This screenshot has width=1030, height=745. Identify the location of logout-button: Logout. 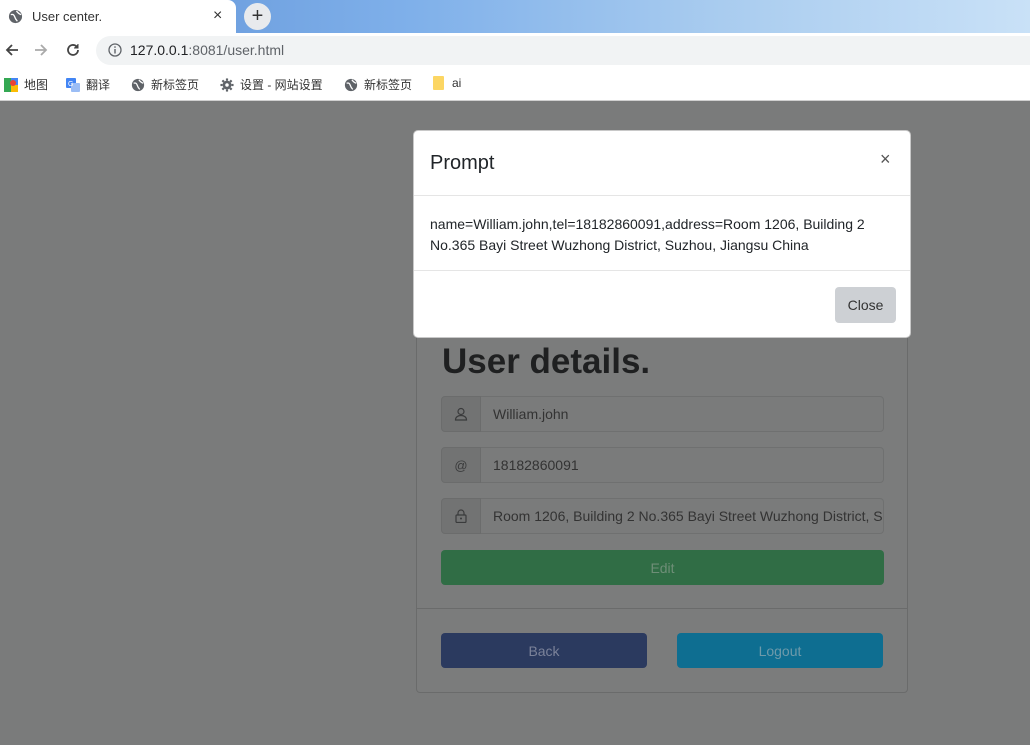
(780, 650).